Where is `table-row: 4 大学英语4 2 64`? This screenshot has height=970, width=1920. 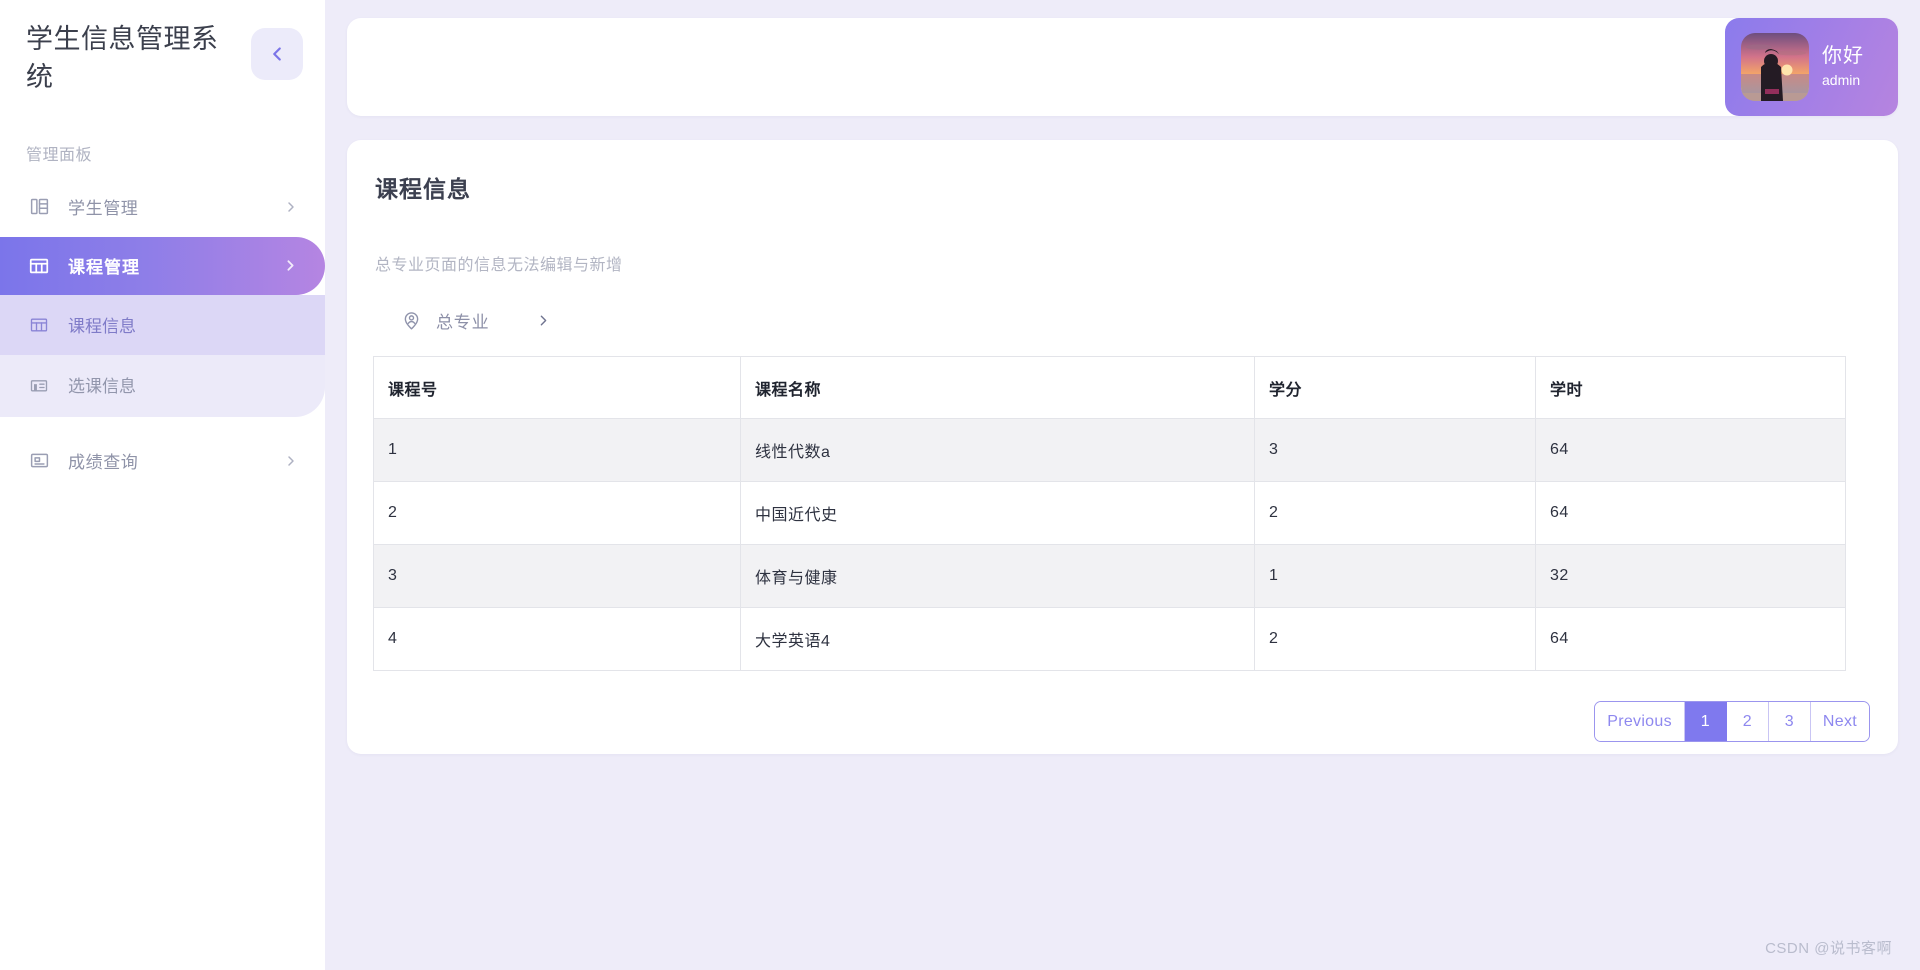 table-row: 4 大学英语4 2 64 is located at coordinates (1109, 639).